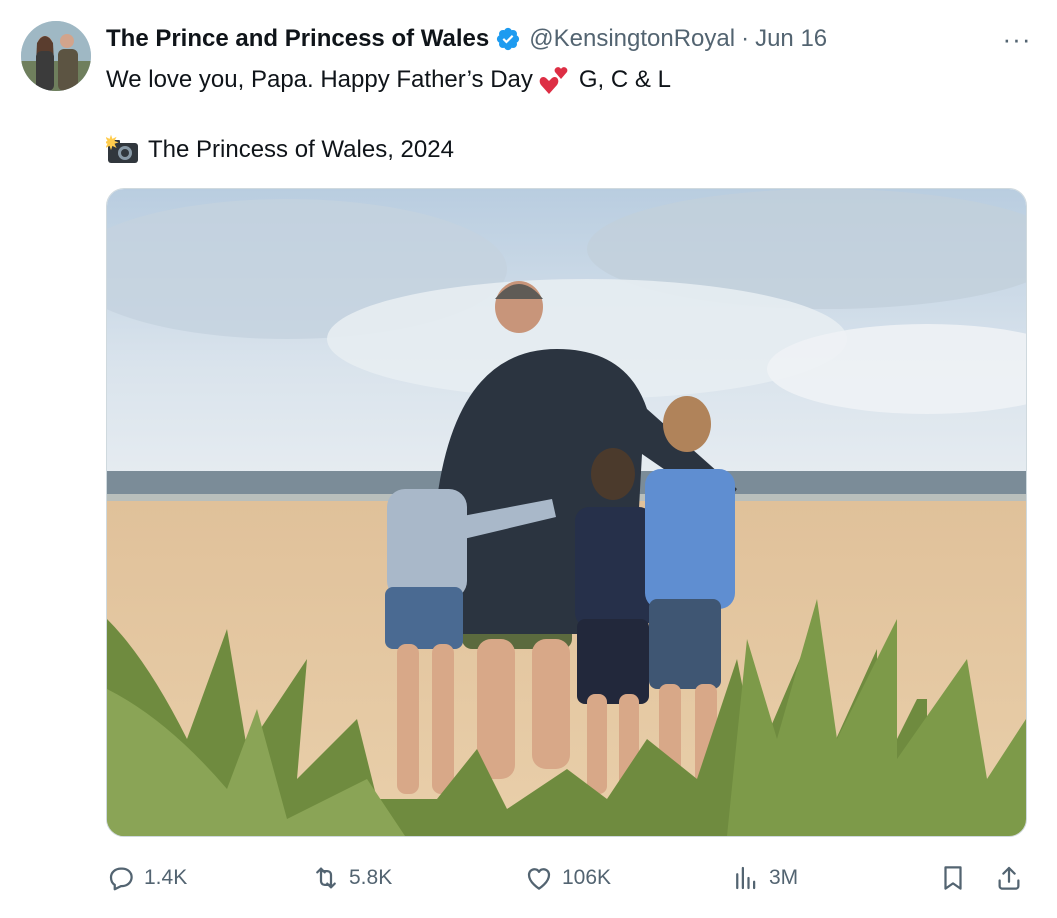 The image size is (1057, 918). I want to click on repost-icon, so click(326, 878).